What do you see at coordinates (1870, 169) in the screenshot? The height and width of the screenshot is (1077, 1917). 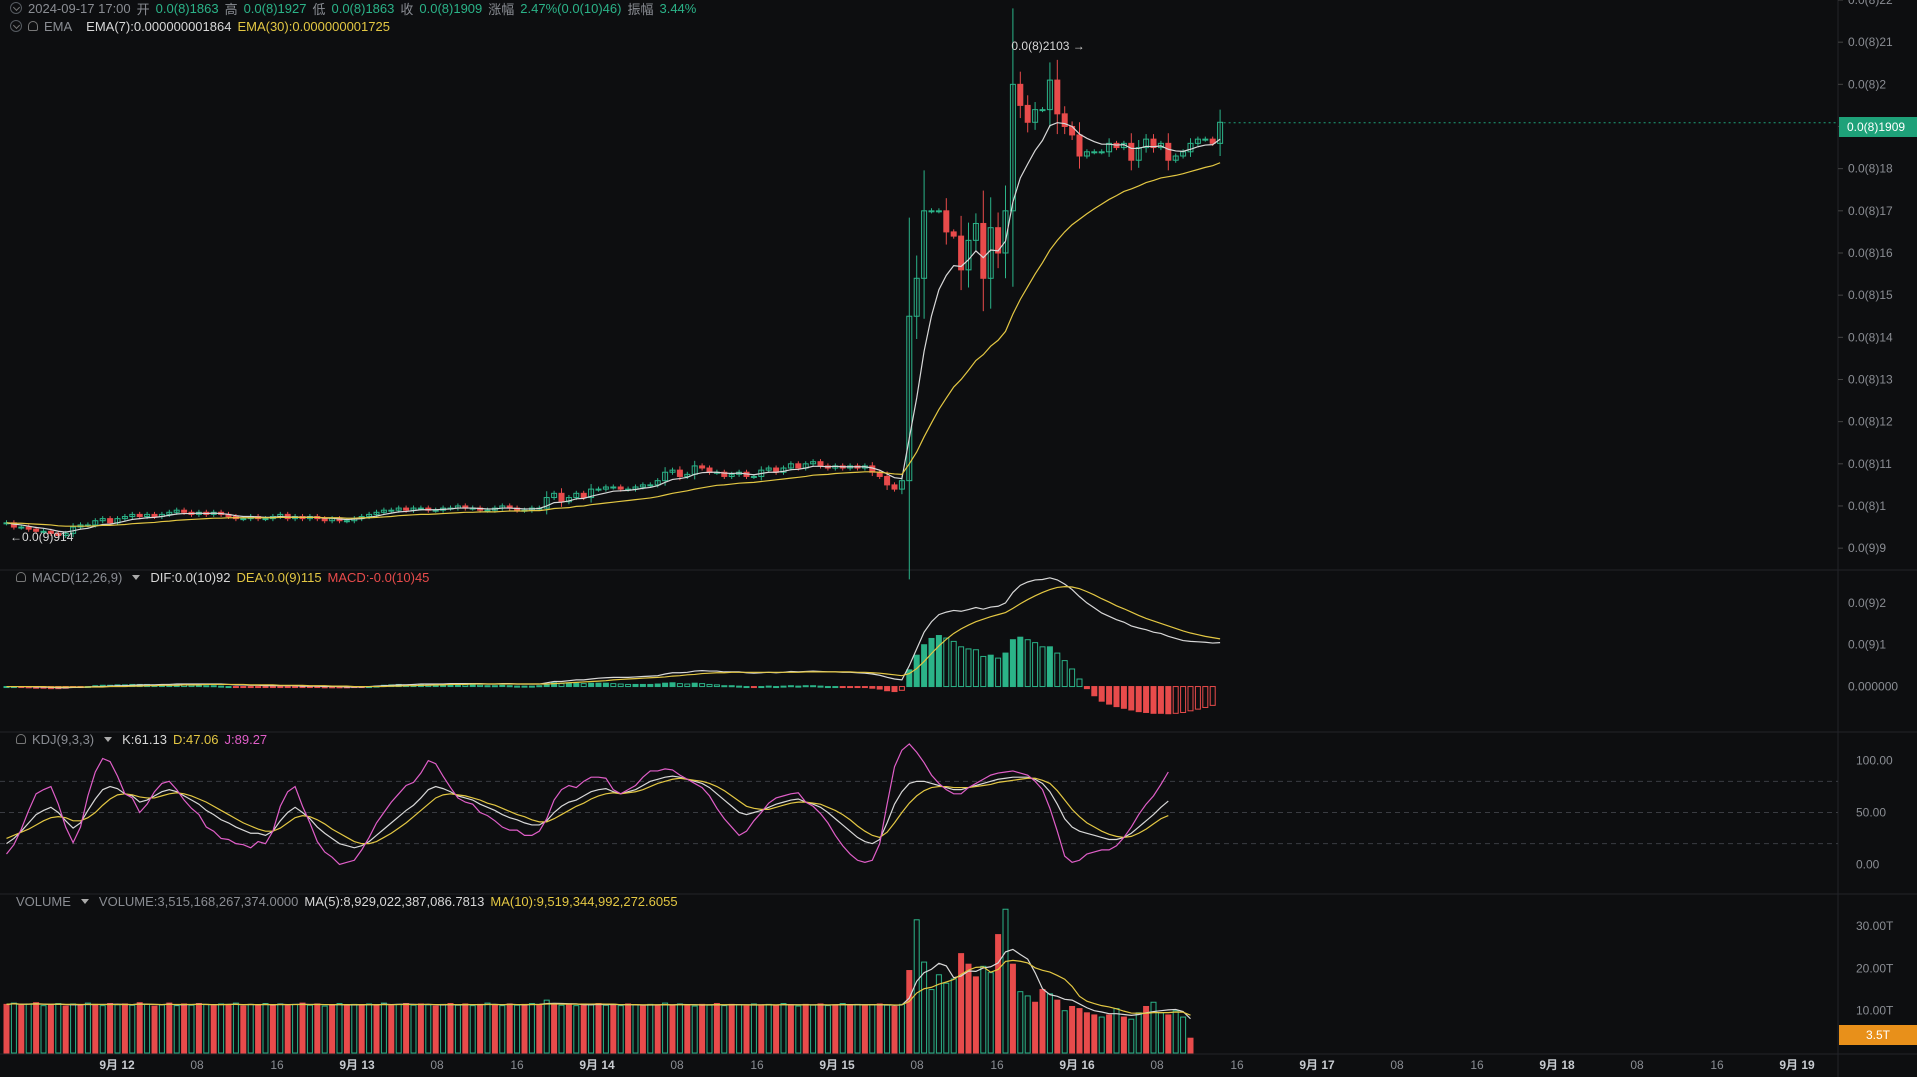 I see `price-tick-label: 0.0(8)18` at bounding box center [1870, 169].